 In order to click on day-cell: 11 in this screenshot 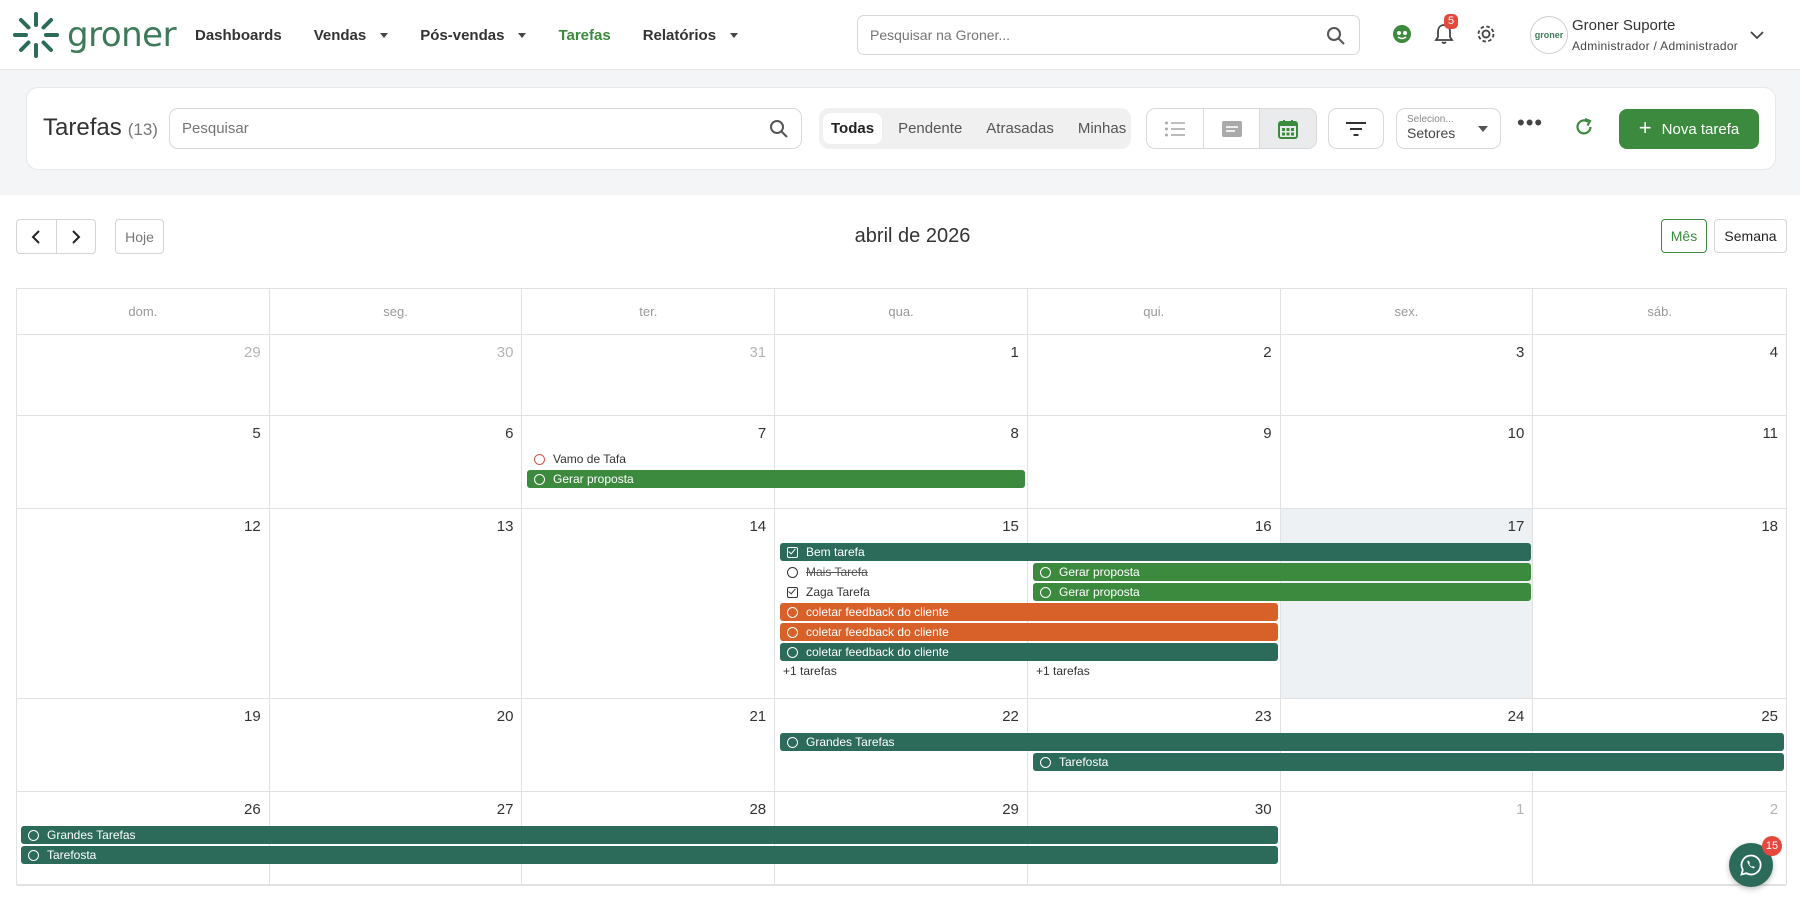, I will do `click(1659, 462)`.